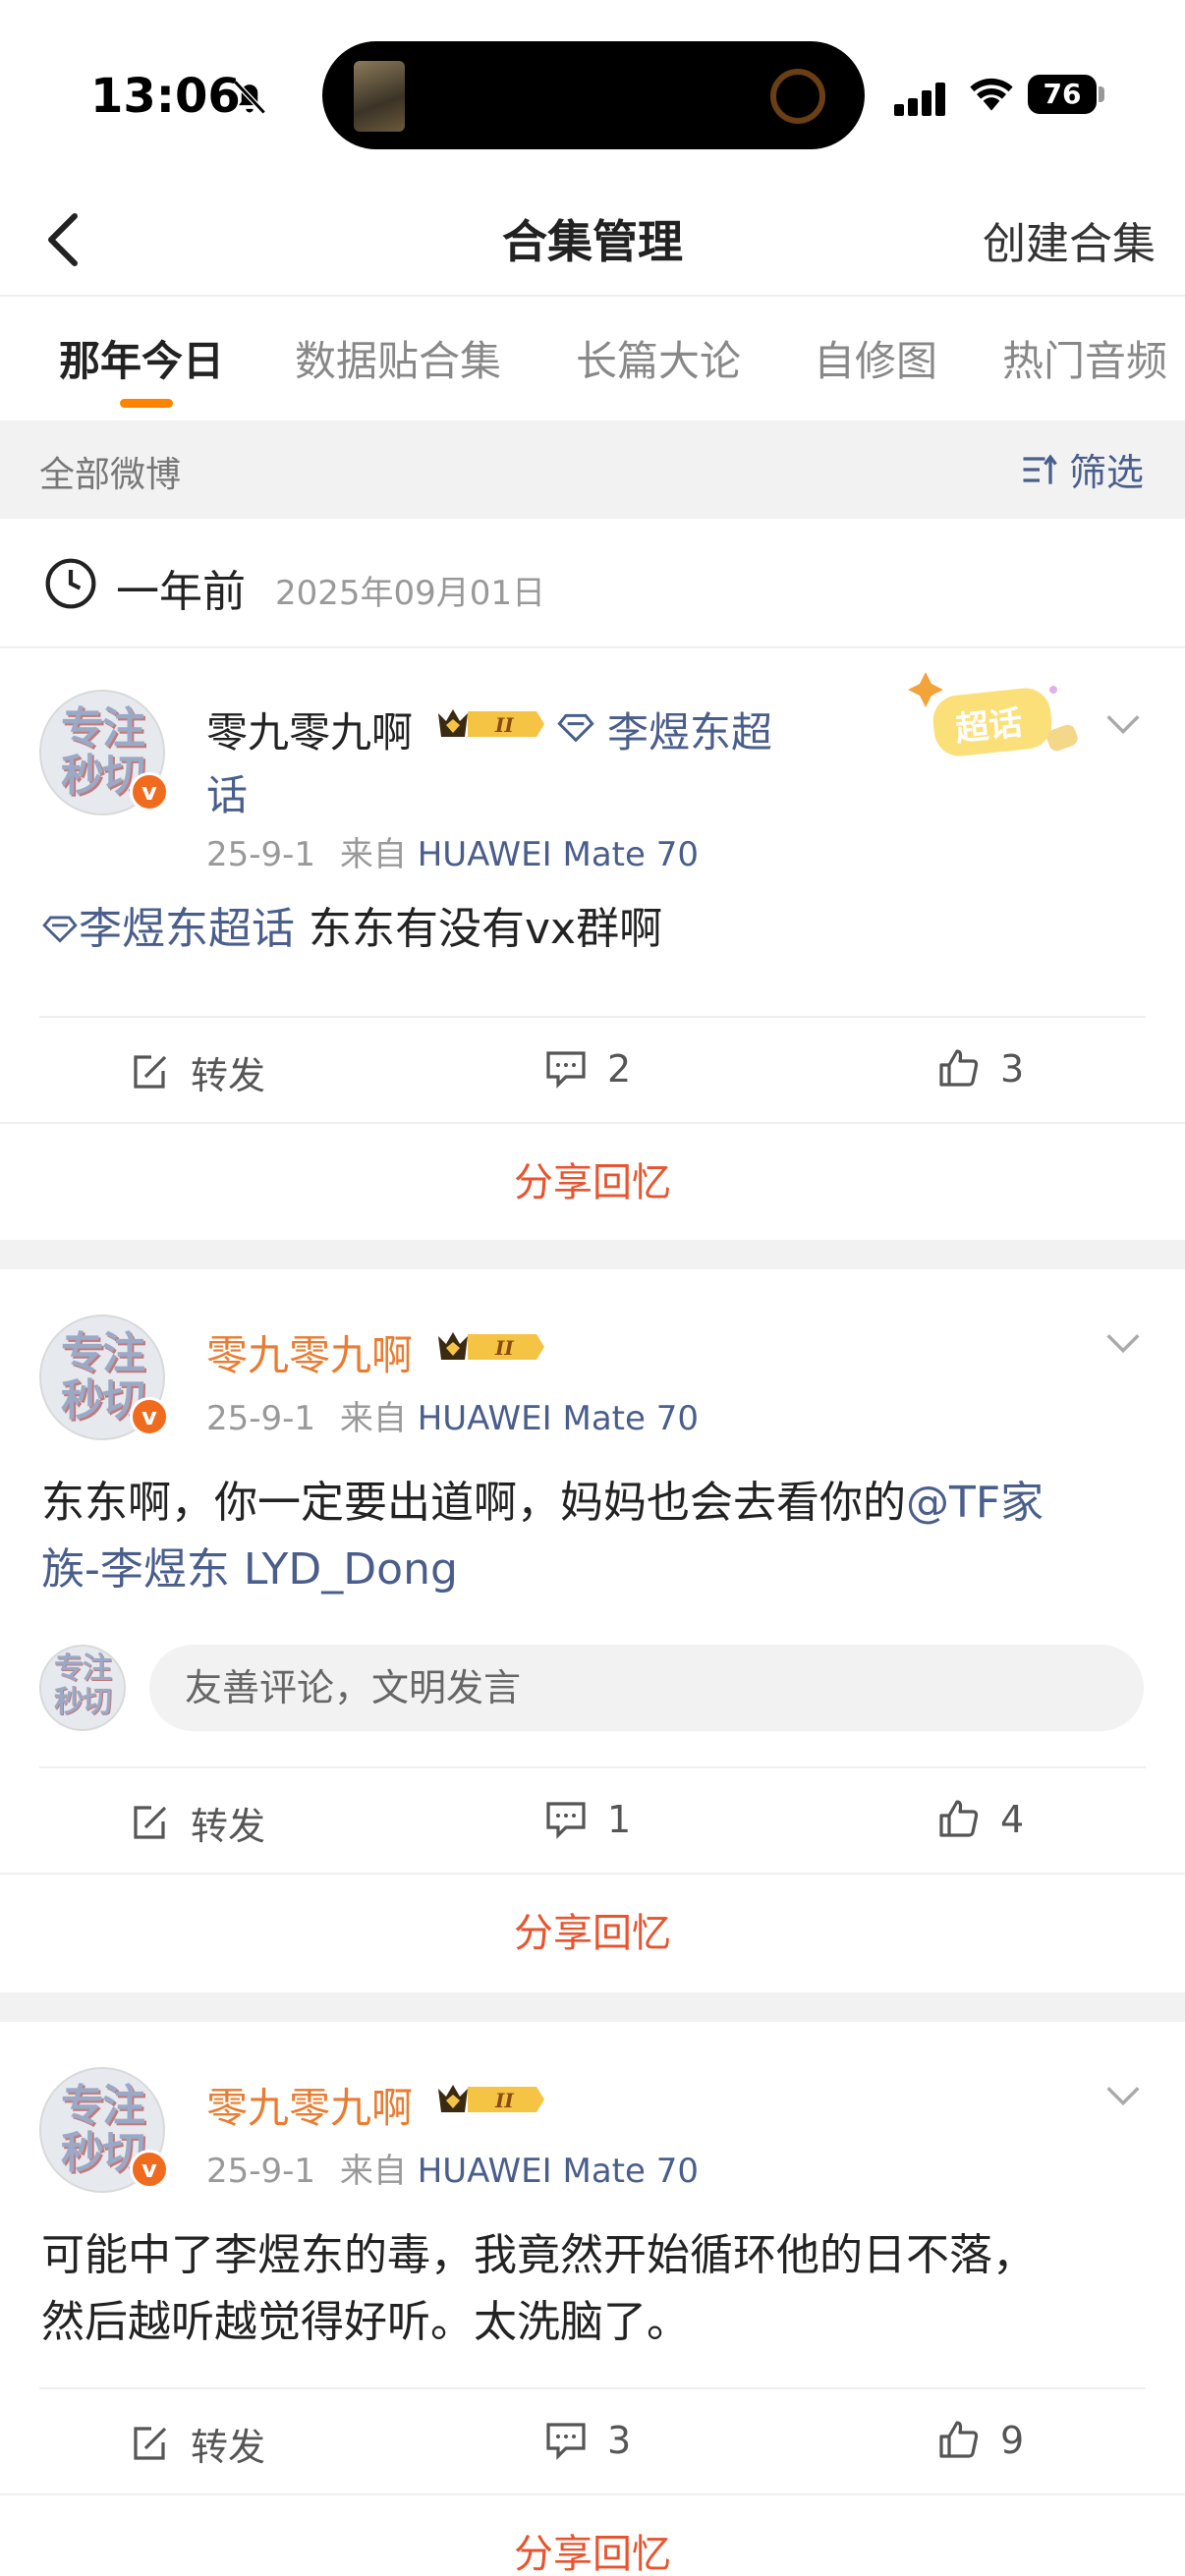 The image size is (1185, 2576). What do you see at coordinates (980, 1819) in the screenshot?
I see `like-button: 4` at bounding box center [980, 1819].